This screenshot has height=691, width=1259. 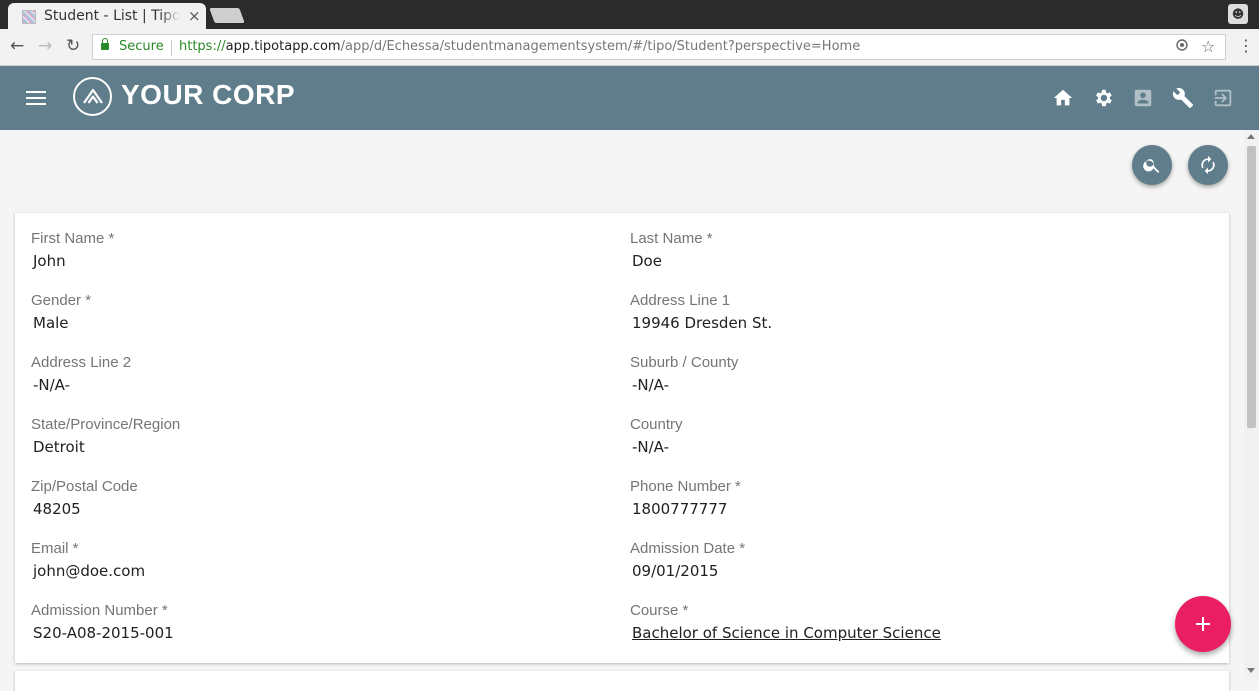 I want to click on field-value: S20-A08-2015-001, so click(x=103, y=633).